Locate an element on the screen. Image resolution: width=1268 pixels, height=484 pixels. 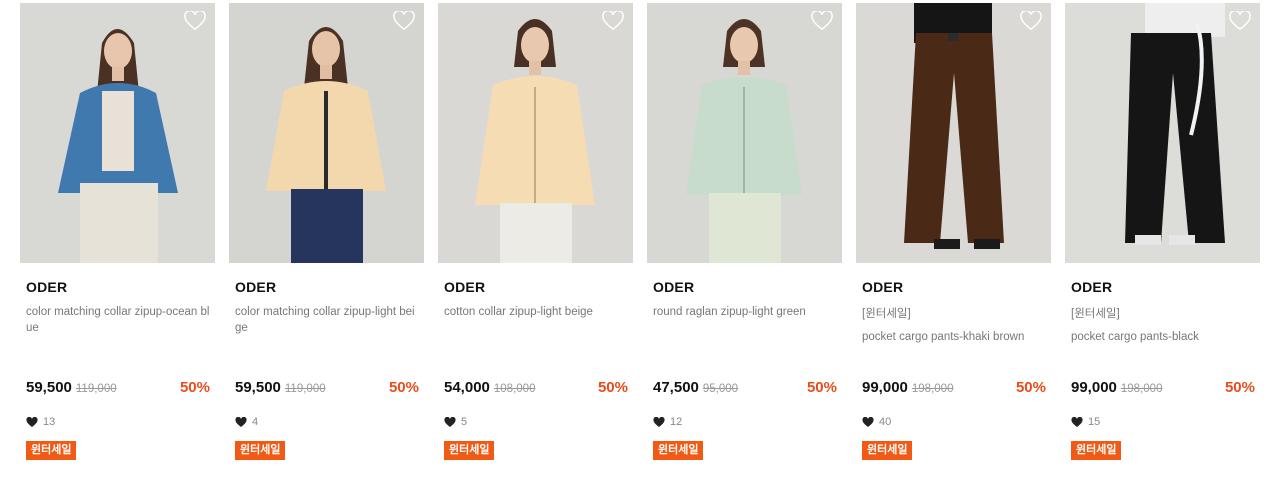
like-count: 5 is located at coordinates (455, 422).